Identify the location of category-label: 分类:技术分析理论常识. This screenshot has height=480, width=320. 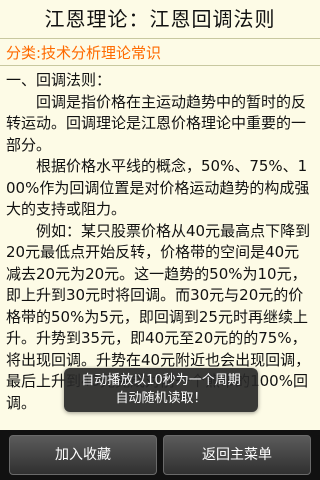
(84, 53).